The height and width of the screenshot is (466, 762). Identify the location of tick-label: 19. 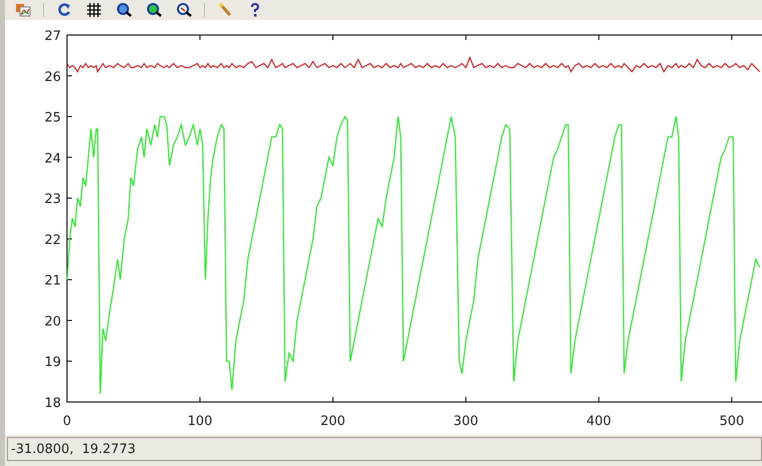
(52, 362).